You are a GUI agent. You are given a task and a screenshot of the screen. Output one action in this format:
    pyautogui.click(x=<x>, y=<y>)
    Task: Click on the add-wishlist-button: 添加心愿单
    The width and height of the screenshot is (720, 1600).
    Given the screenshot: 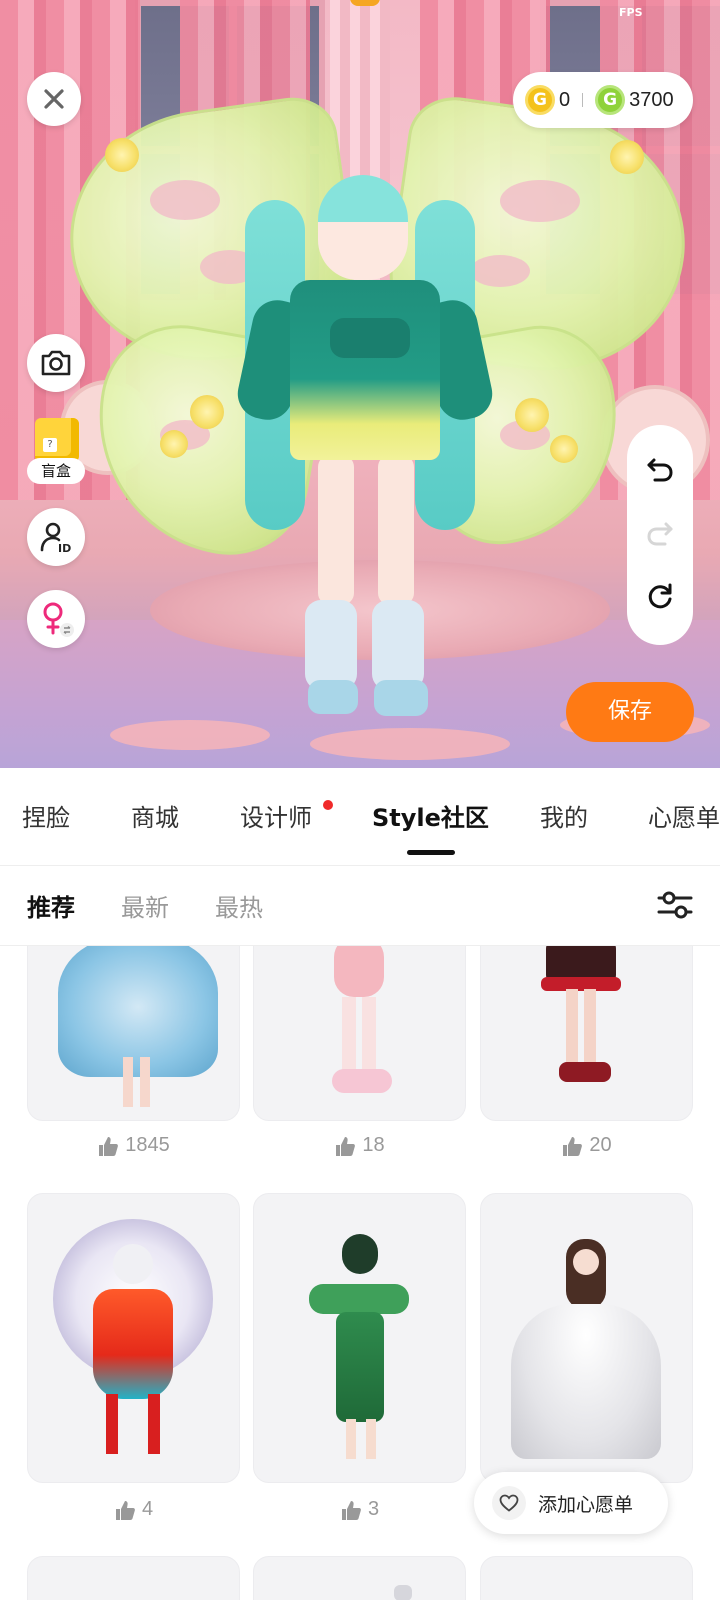 What is the action you would take?
    pyautogui.click(x=571, y=1503)
    